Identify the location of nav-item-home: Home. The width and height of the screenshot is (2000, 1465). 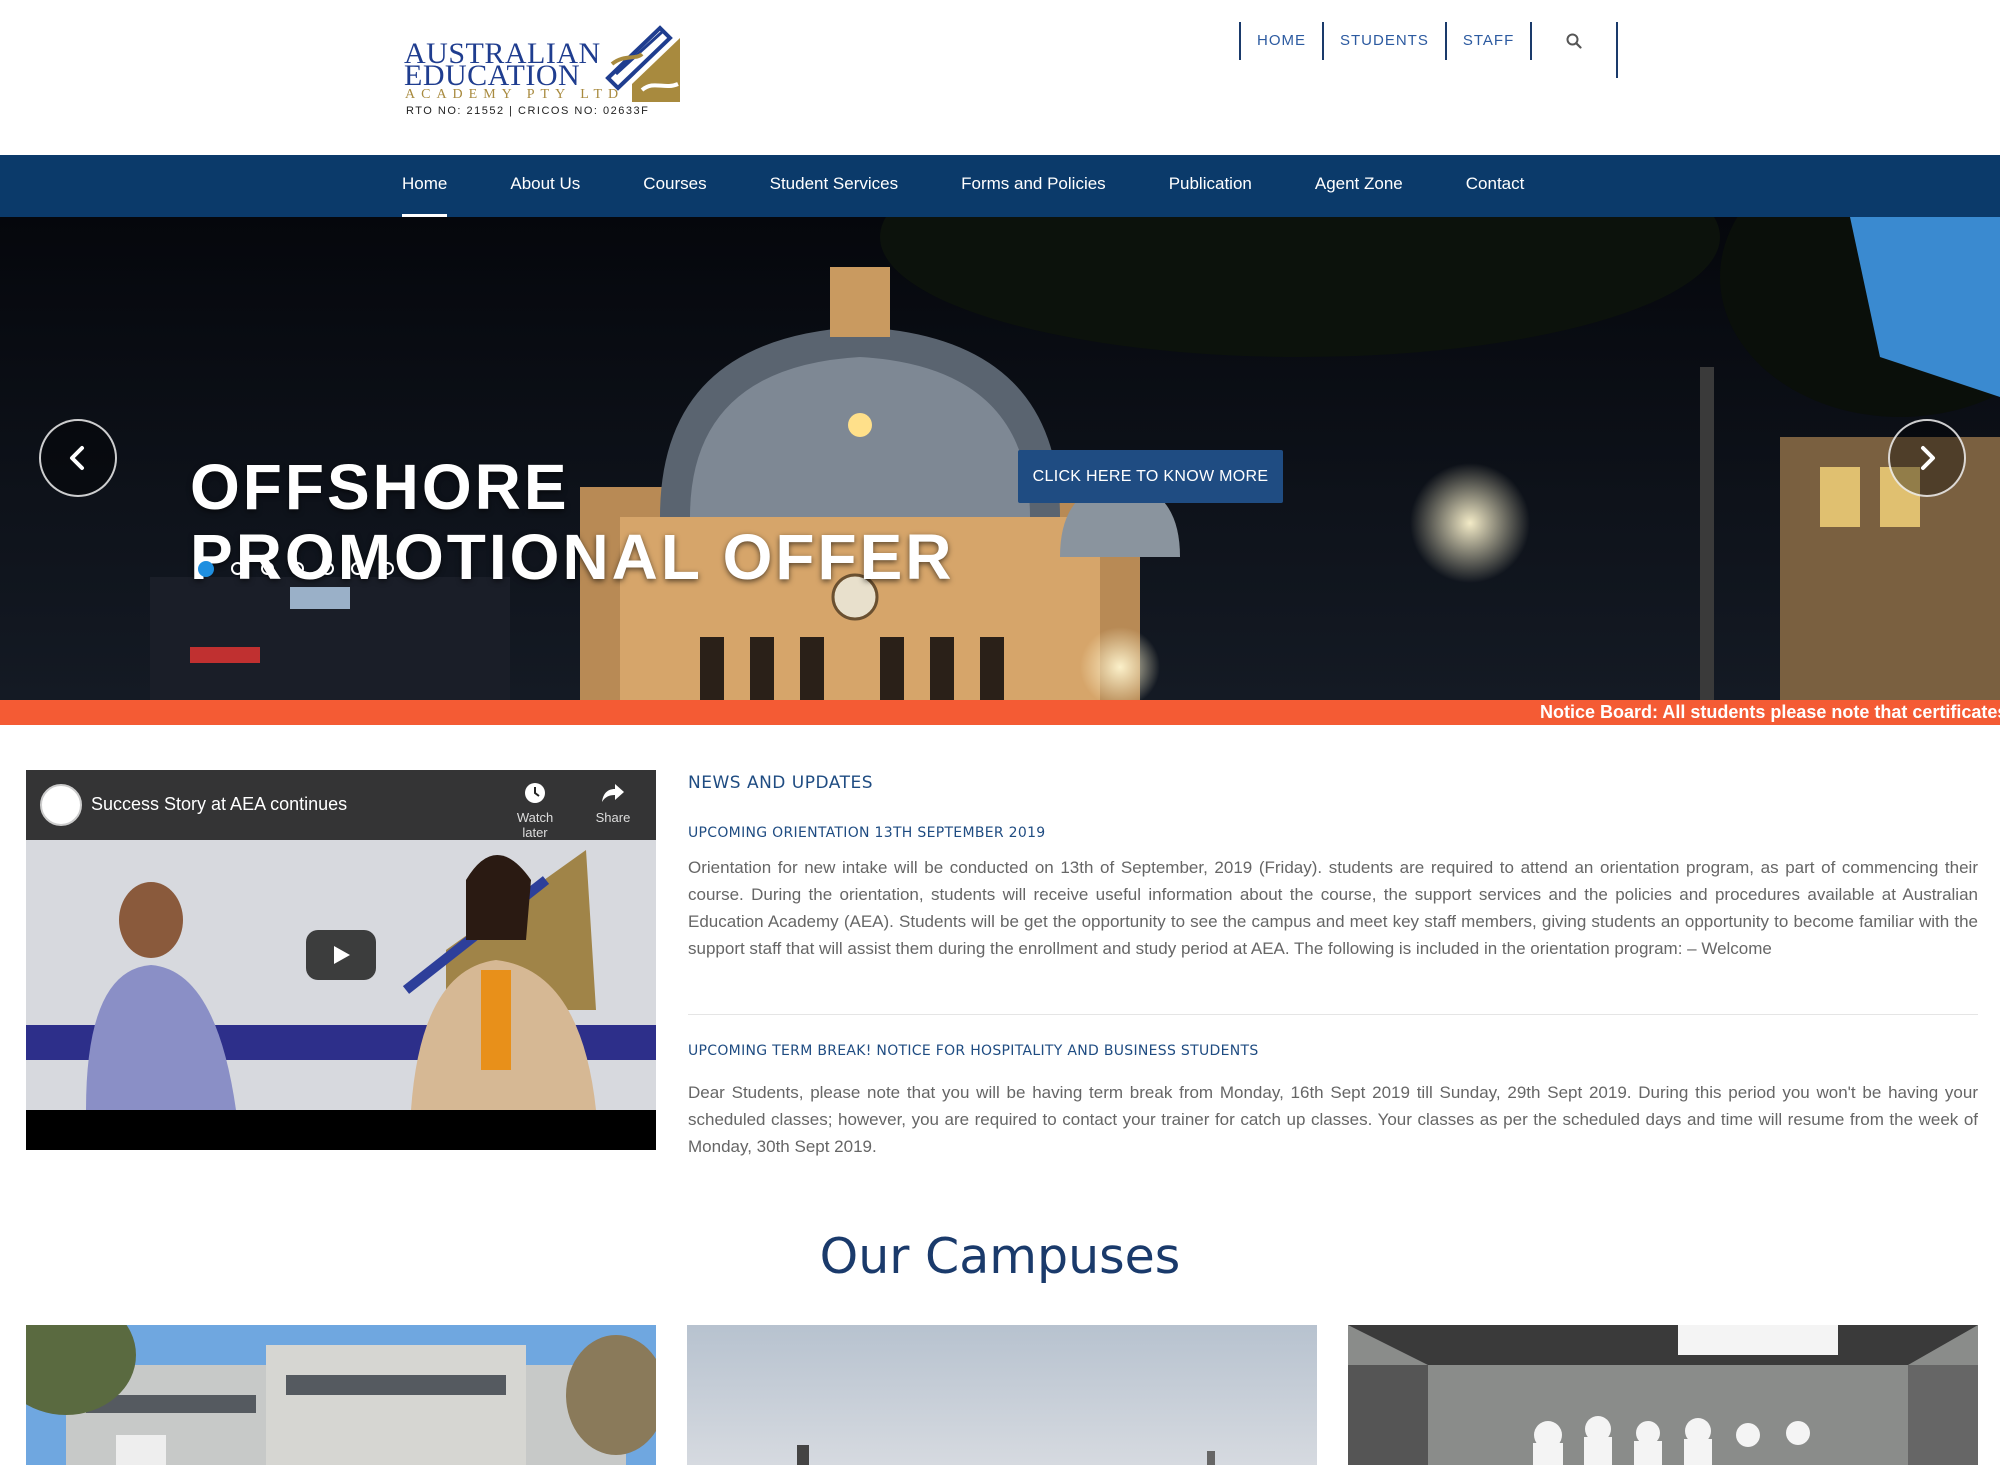
(425, 186).